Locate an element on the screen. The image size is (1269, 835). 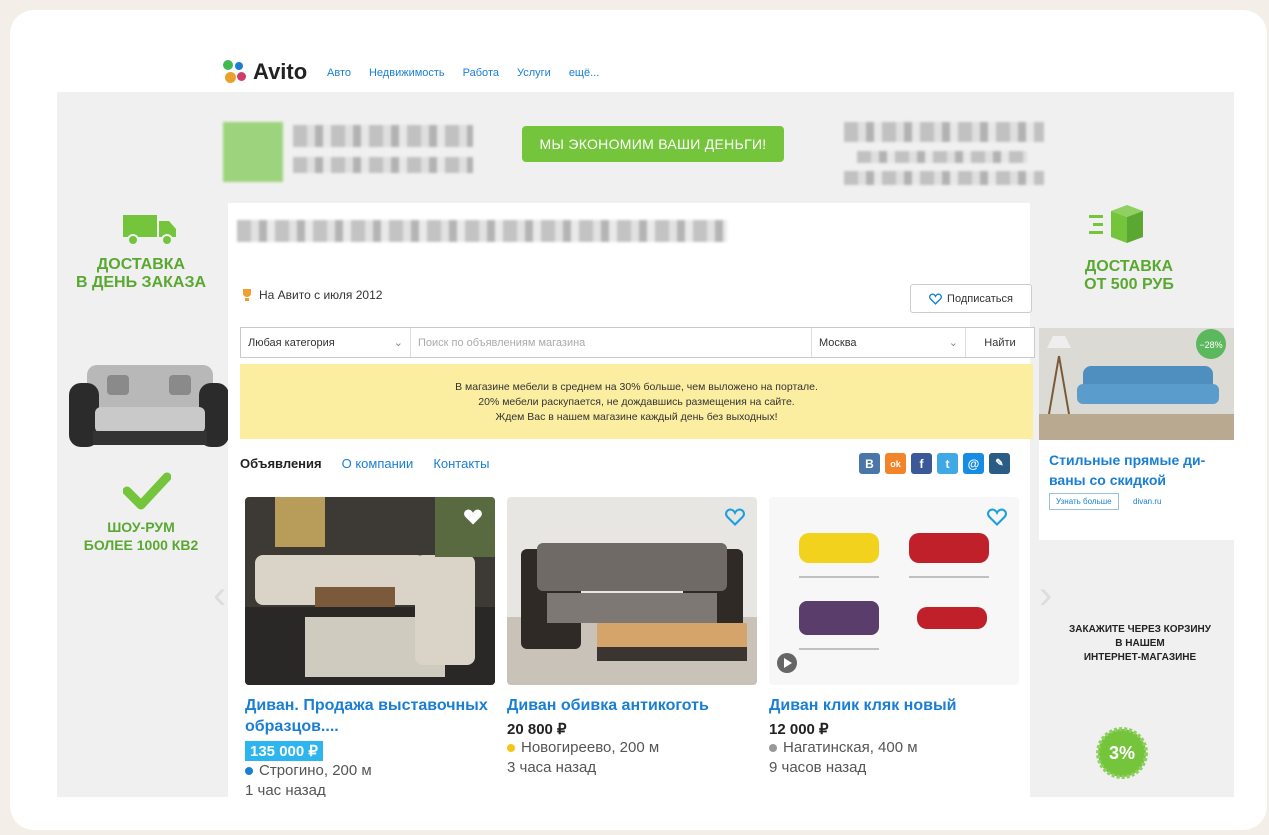
find-button: Найти is located at coordinates (1000, 342).